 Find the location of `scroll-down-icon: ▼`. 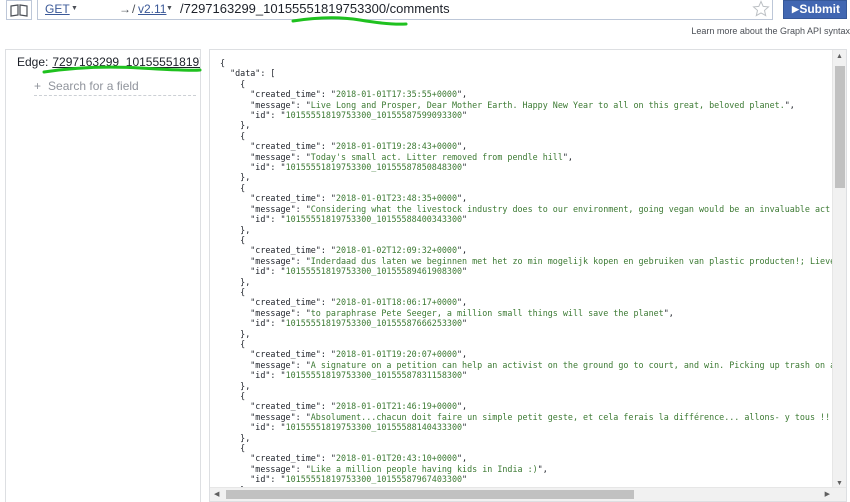

scroll-down-icon: ▼ is located at coordinates (839, 483).